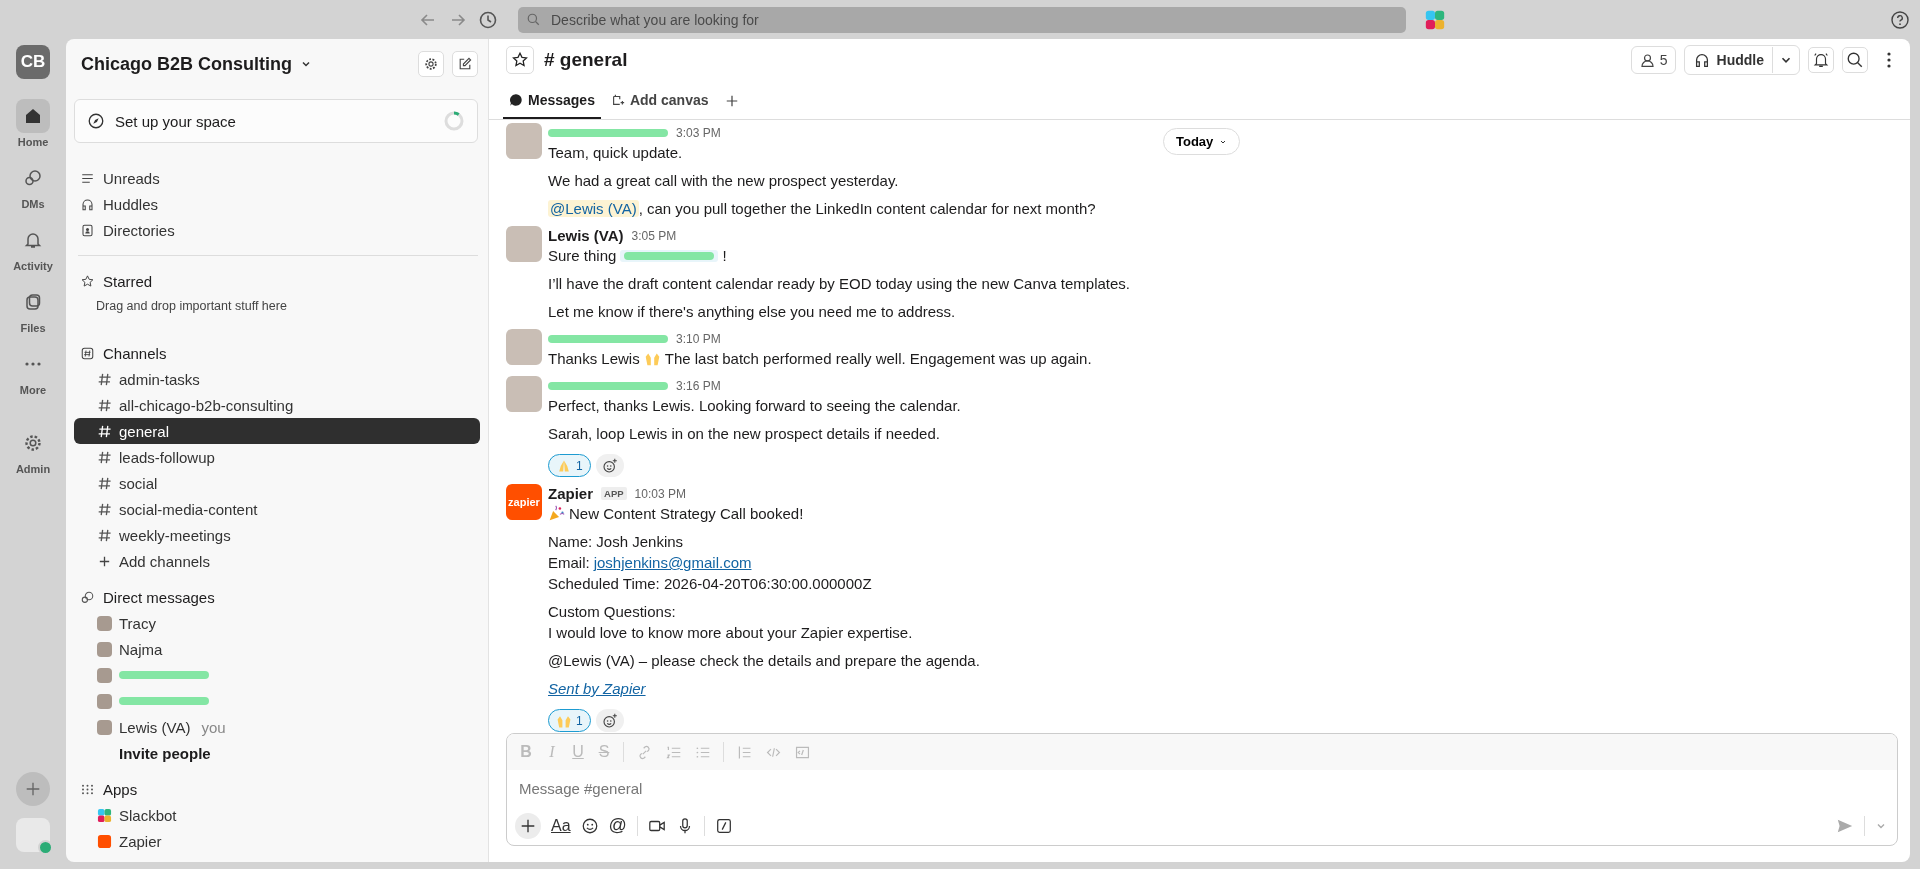  What do you see at coordinates (454, 121) in the screenshot?
I see `progress-ring` at bounding box center [454, 121].